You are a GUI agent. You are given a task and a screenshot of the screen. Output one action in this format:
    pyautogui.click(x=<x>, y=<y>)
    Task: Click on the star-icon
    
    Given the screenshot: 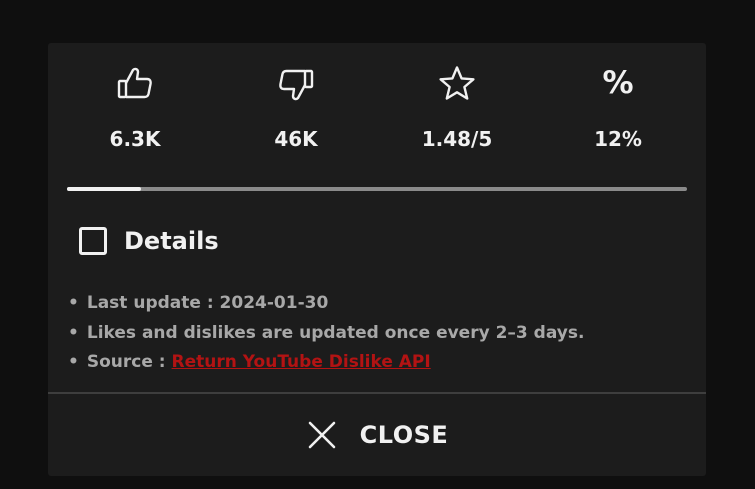 What is the action you would take?
    pyautogui.click(x=457, y=84)
    